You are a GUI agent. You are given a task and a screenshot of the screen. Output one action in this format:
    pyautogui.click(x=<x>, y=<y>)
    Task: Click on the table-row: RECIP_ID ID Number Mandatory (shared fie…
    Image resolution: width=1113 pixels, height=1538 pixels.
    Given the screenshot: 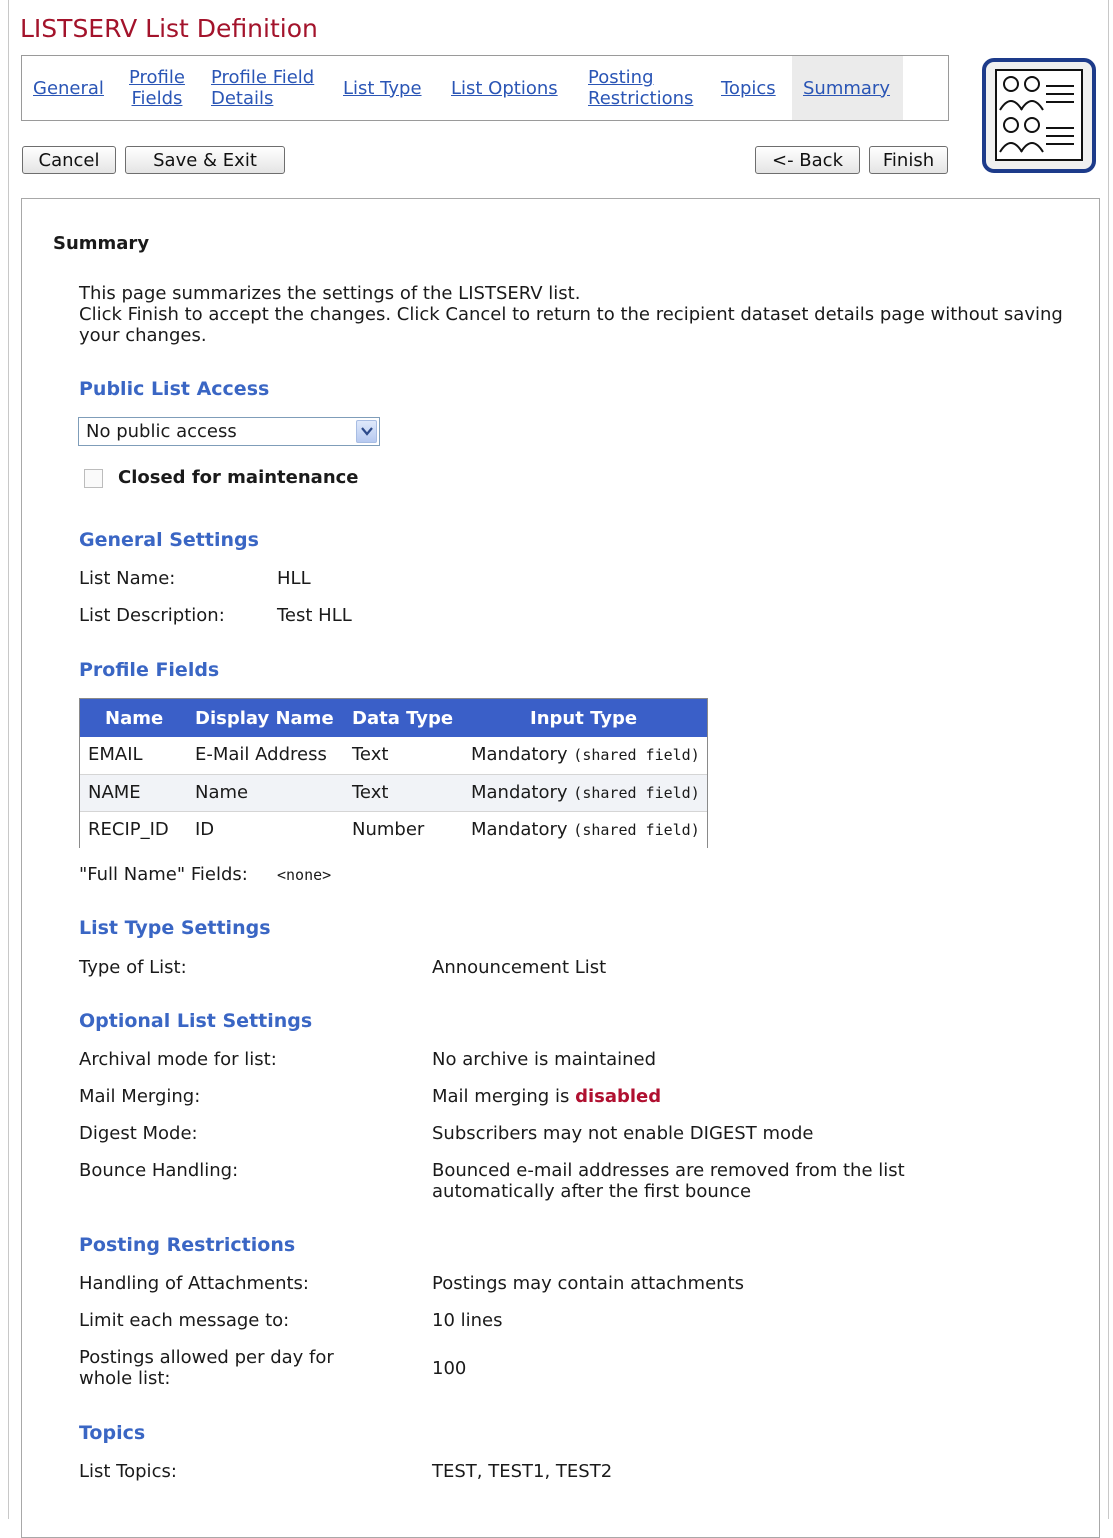 What is the action you would take?
    pyautogui.click(x=393, y=829)
    